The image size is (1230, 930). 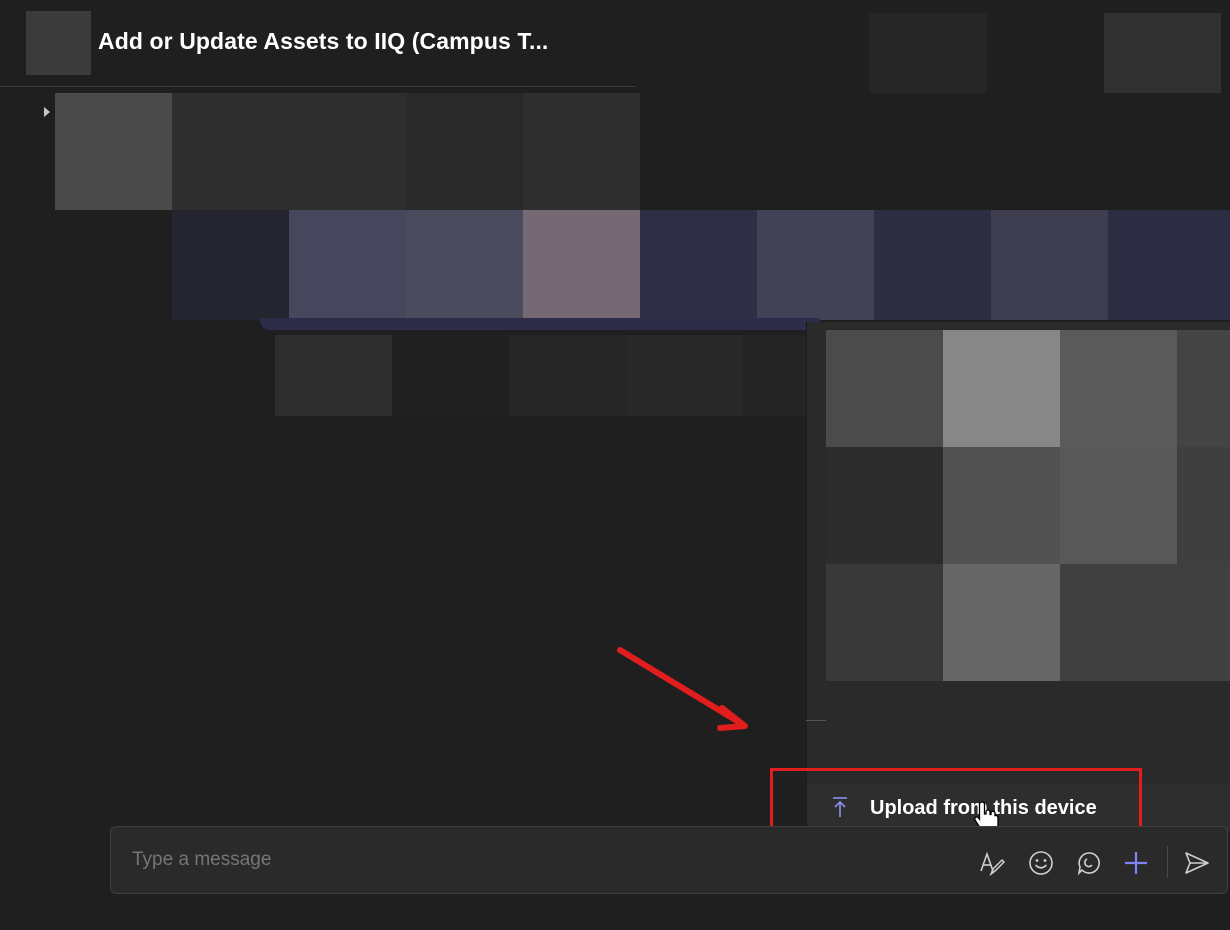 I want to click on sticker-icon, so click(x=1088, y=864).